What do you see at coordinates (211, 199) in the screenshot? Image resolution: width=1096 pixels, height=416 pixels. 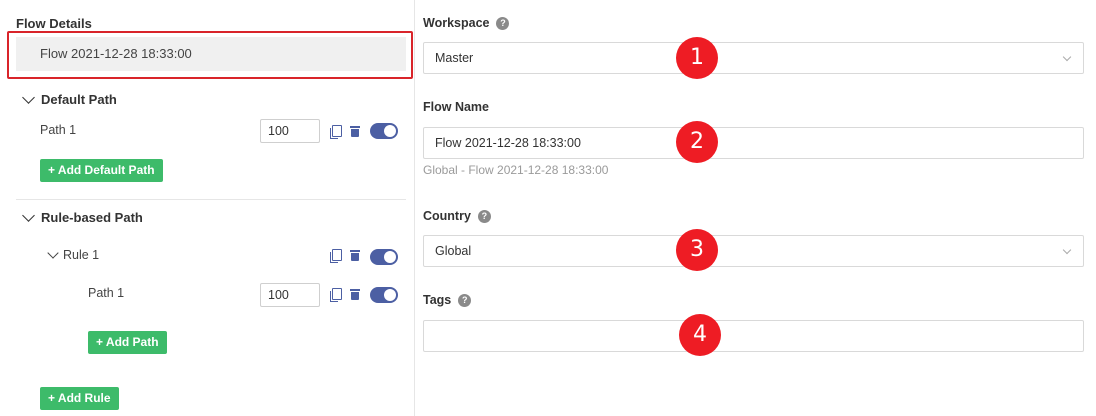 I see `divider` at bounding box center [211, 199].